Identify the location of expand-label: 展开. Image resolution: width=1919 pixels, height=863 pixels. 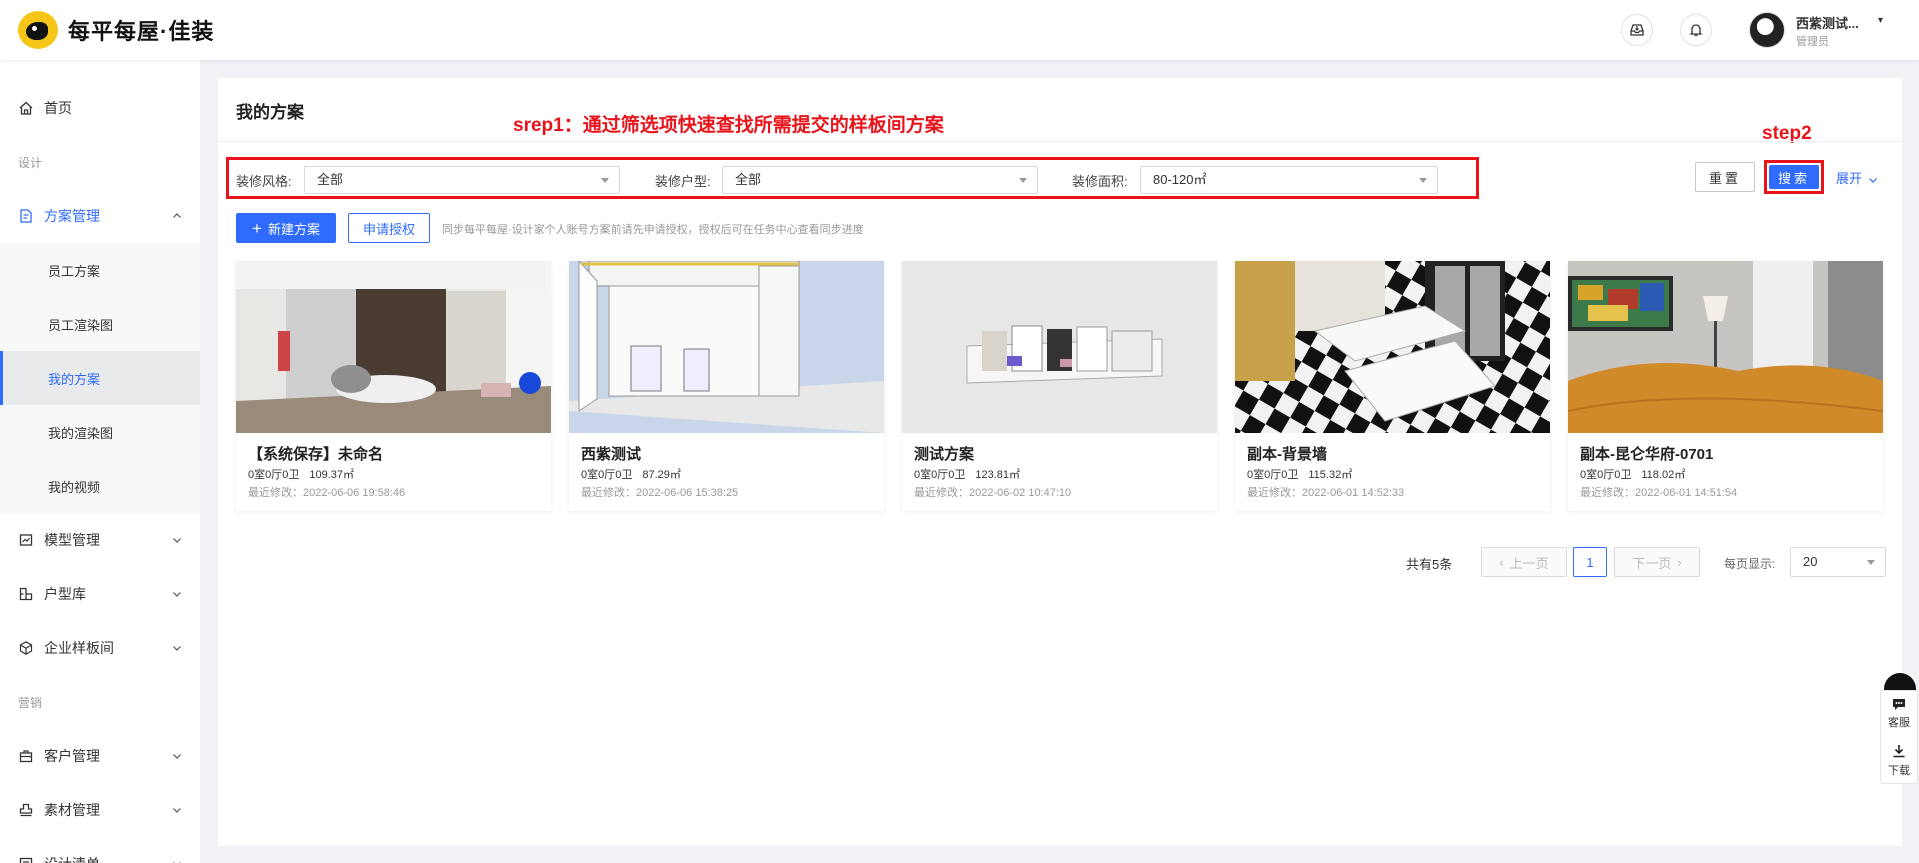
(1849, 178).